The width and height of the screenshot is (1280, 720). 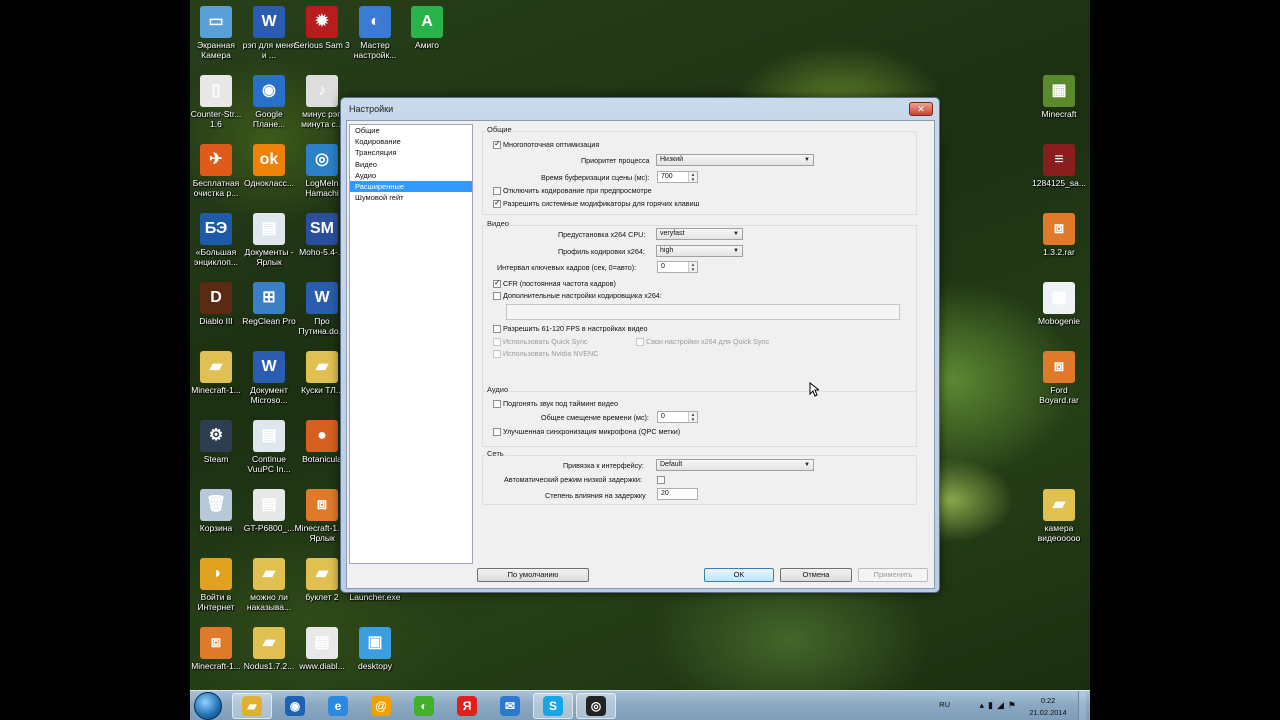 I want to click on buffer-spinbox: 700 ▲ ▼, so click(x=677, y=177).